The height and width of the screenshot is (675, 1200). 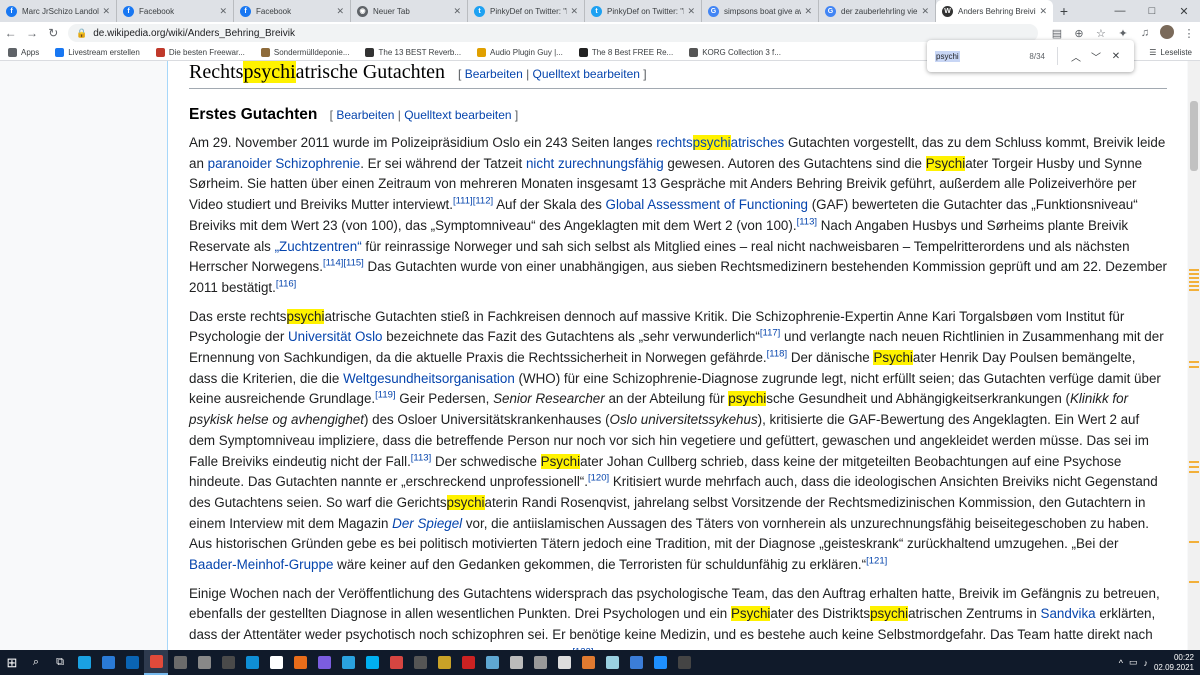 What do you see at coordinates (770, 333) in the screenshot?
I see `citation-link: [117]` at bounding box center [770, 333].